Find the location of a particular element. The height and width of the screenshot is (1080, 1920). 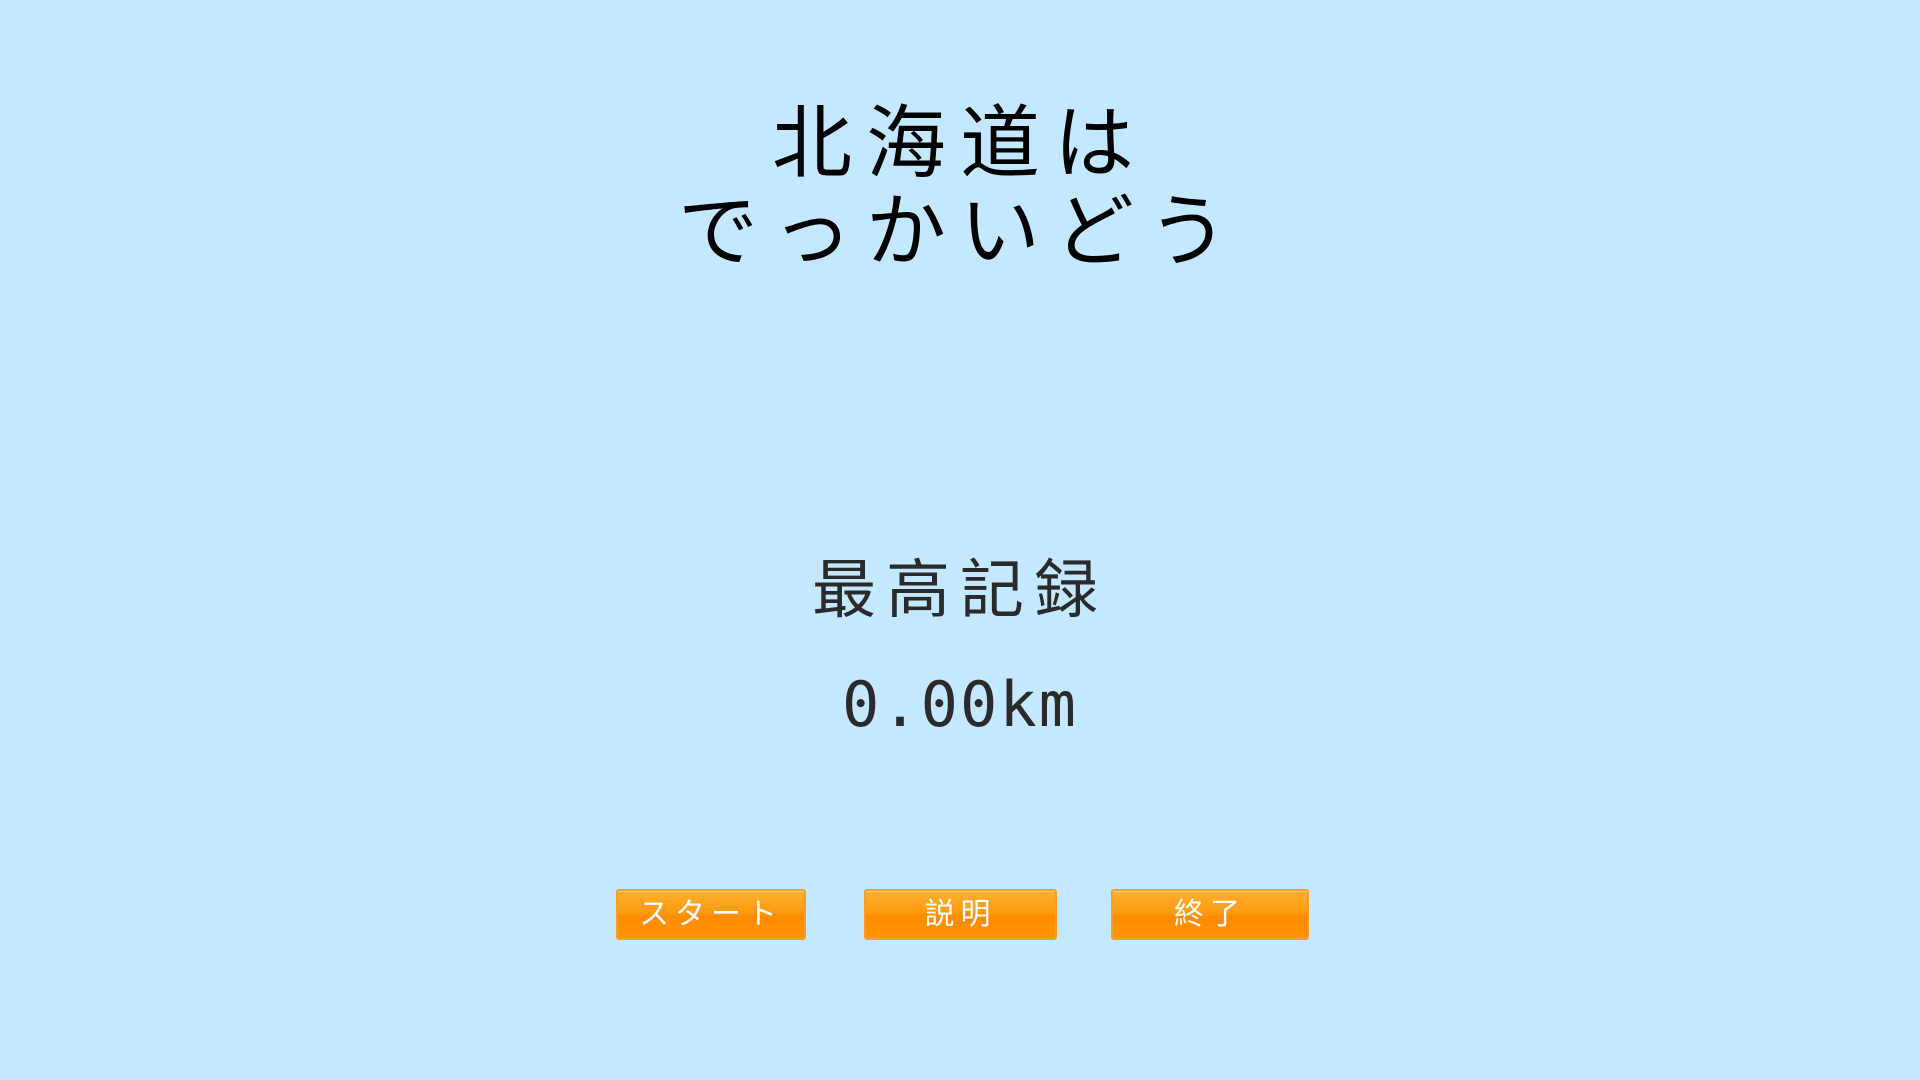

start-button: スタート is located at coordinates (711, 914).